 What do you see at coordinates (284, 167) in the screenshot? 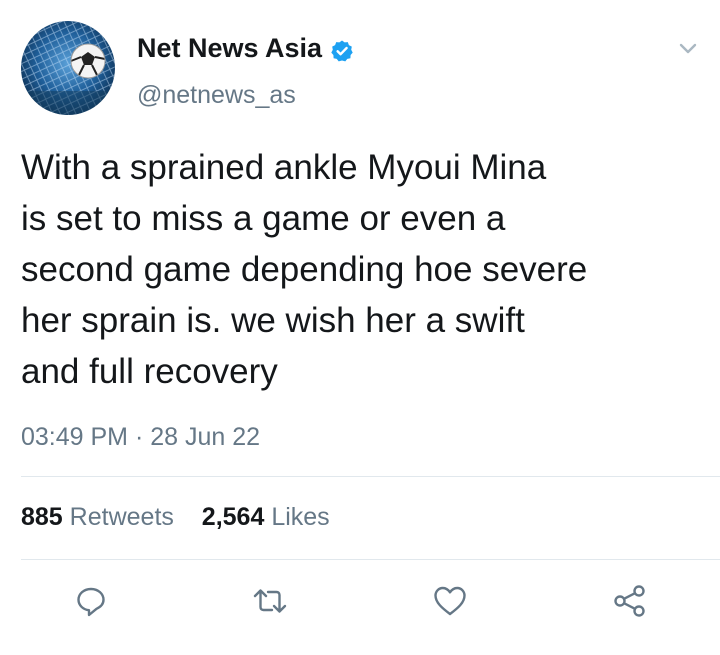
I see `tweet-text-line: With a sprained ankle Myoui Mina` at bounding box center [284, 167].